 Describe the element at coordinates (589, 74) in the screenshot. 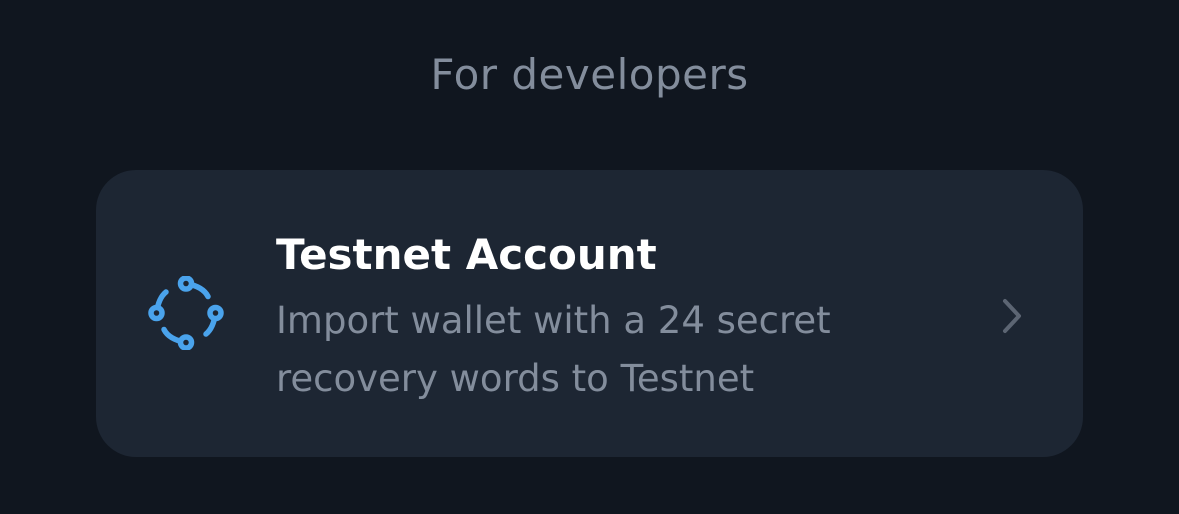

I see `section-title: For developers` at that location.